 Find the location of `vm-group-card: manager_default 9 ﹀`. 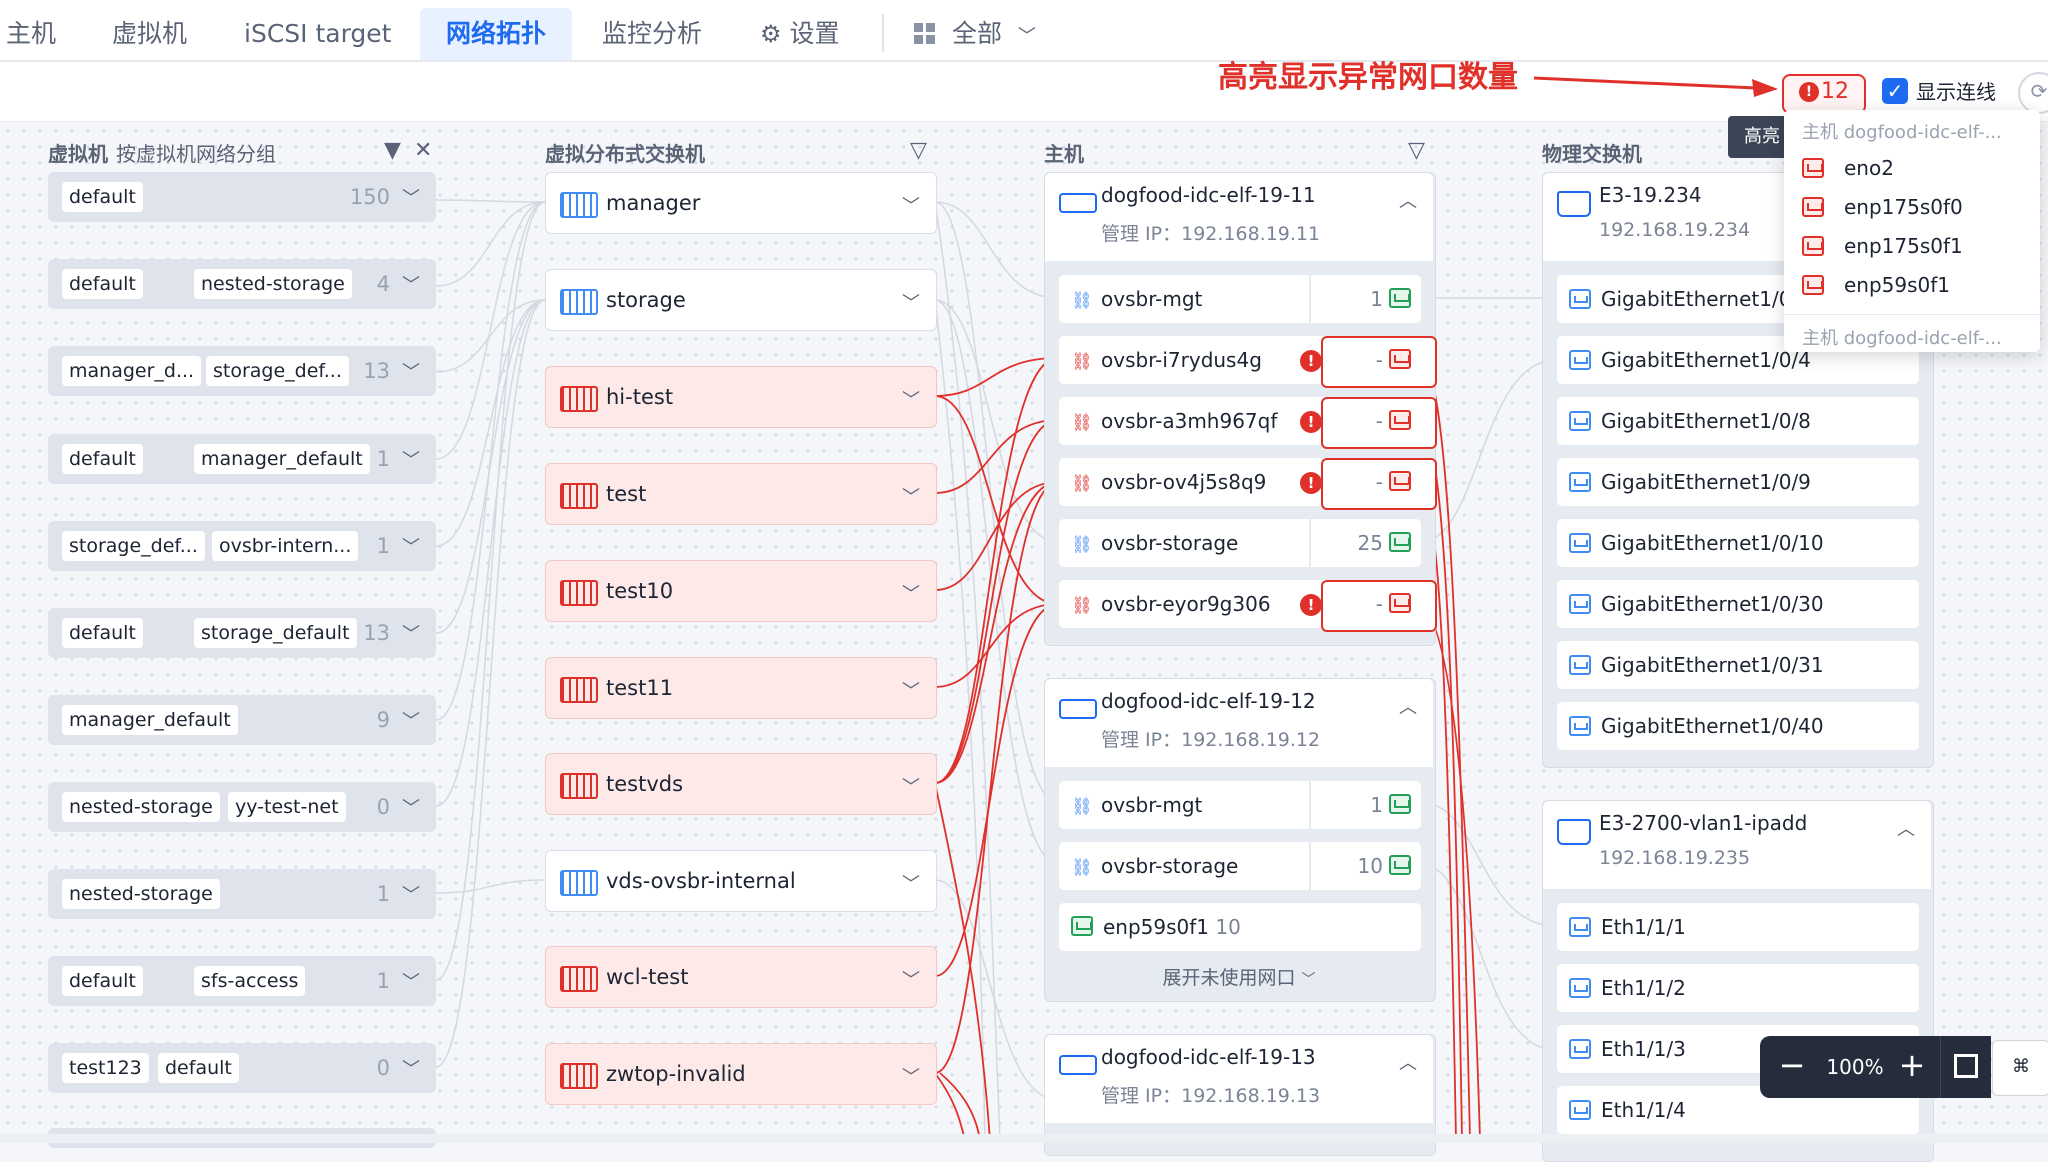

vm-group-card: manager_default 9 ﹀ is located at coordinates (242, 720).